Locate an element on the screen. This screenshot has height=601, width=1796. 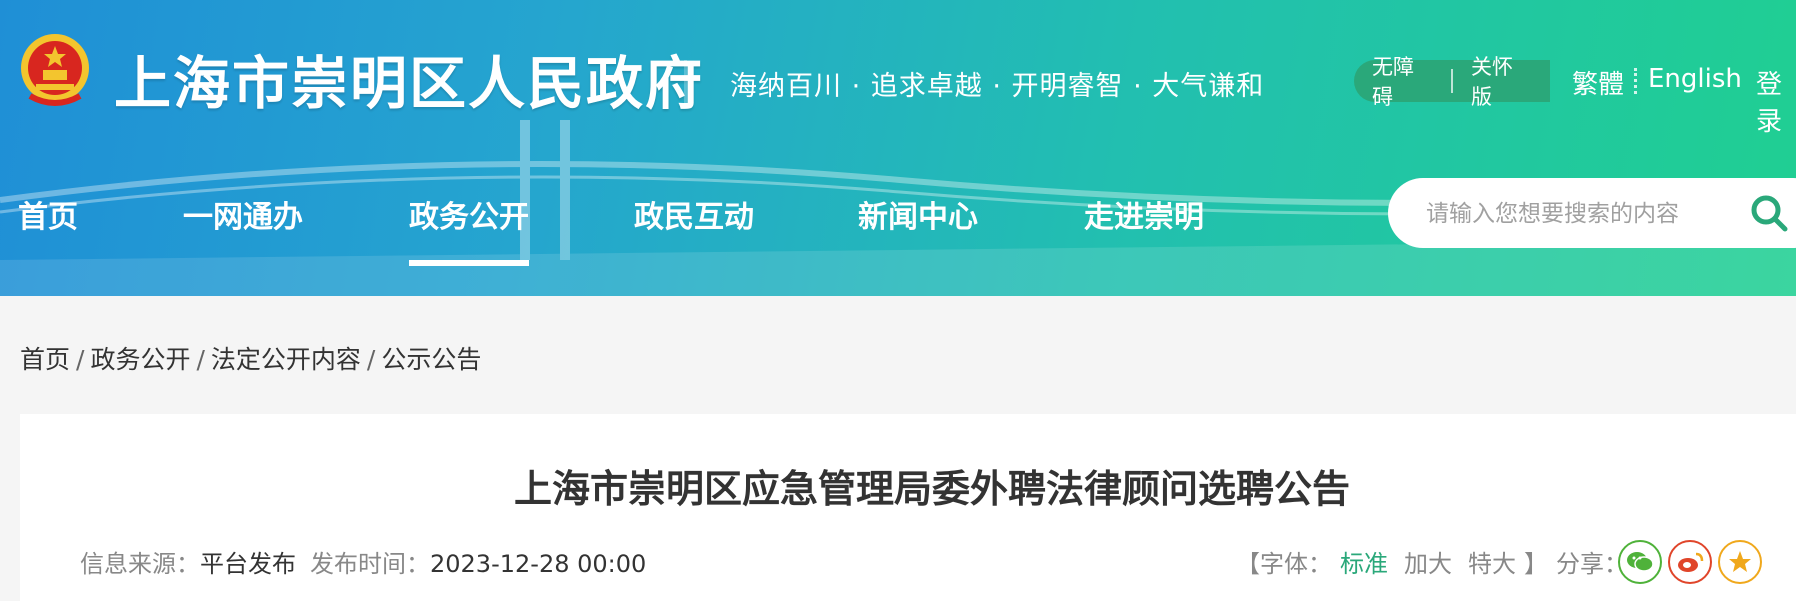
font-size-selector: 【字体： 标准 加大 特大】 is located at coordinates (1392, 561).